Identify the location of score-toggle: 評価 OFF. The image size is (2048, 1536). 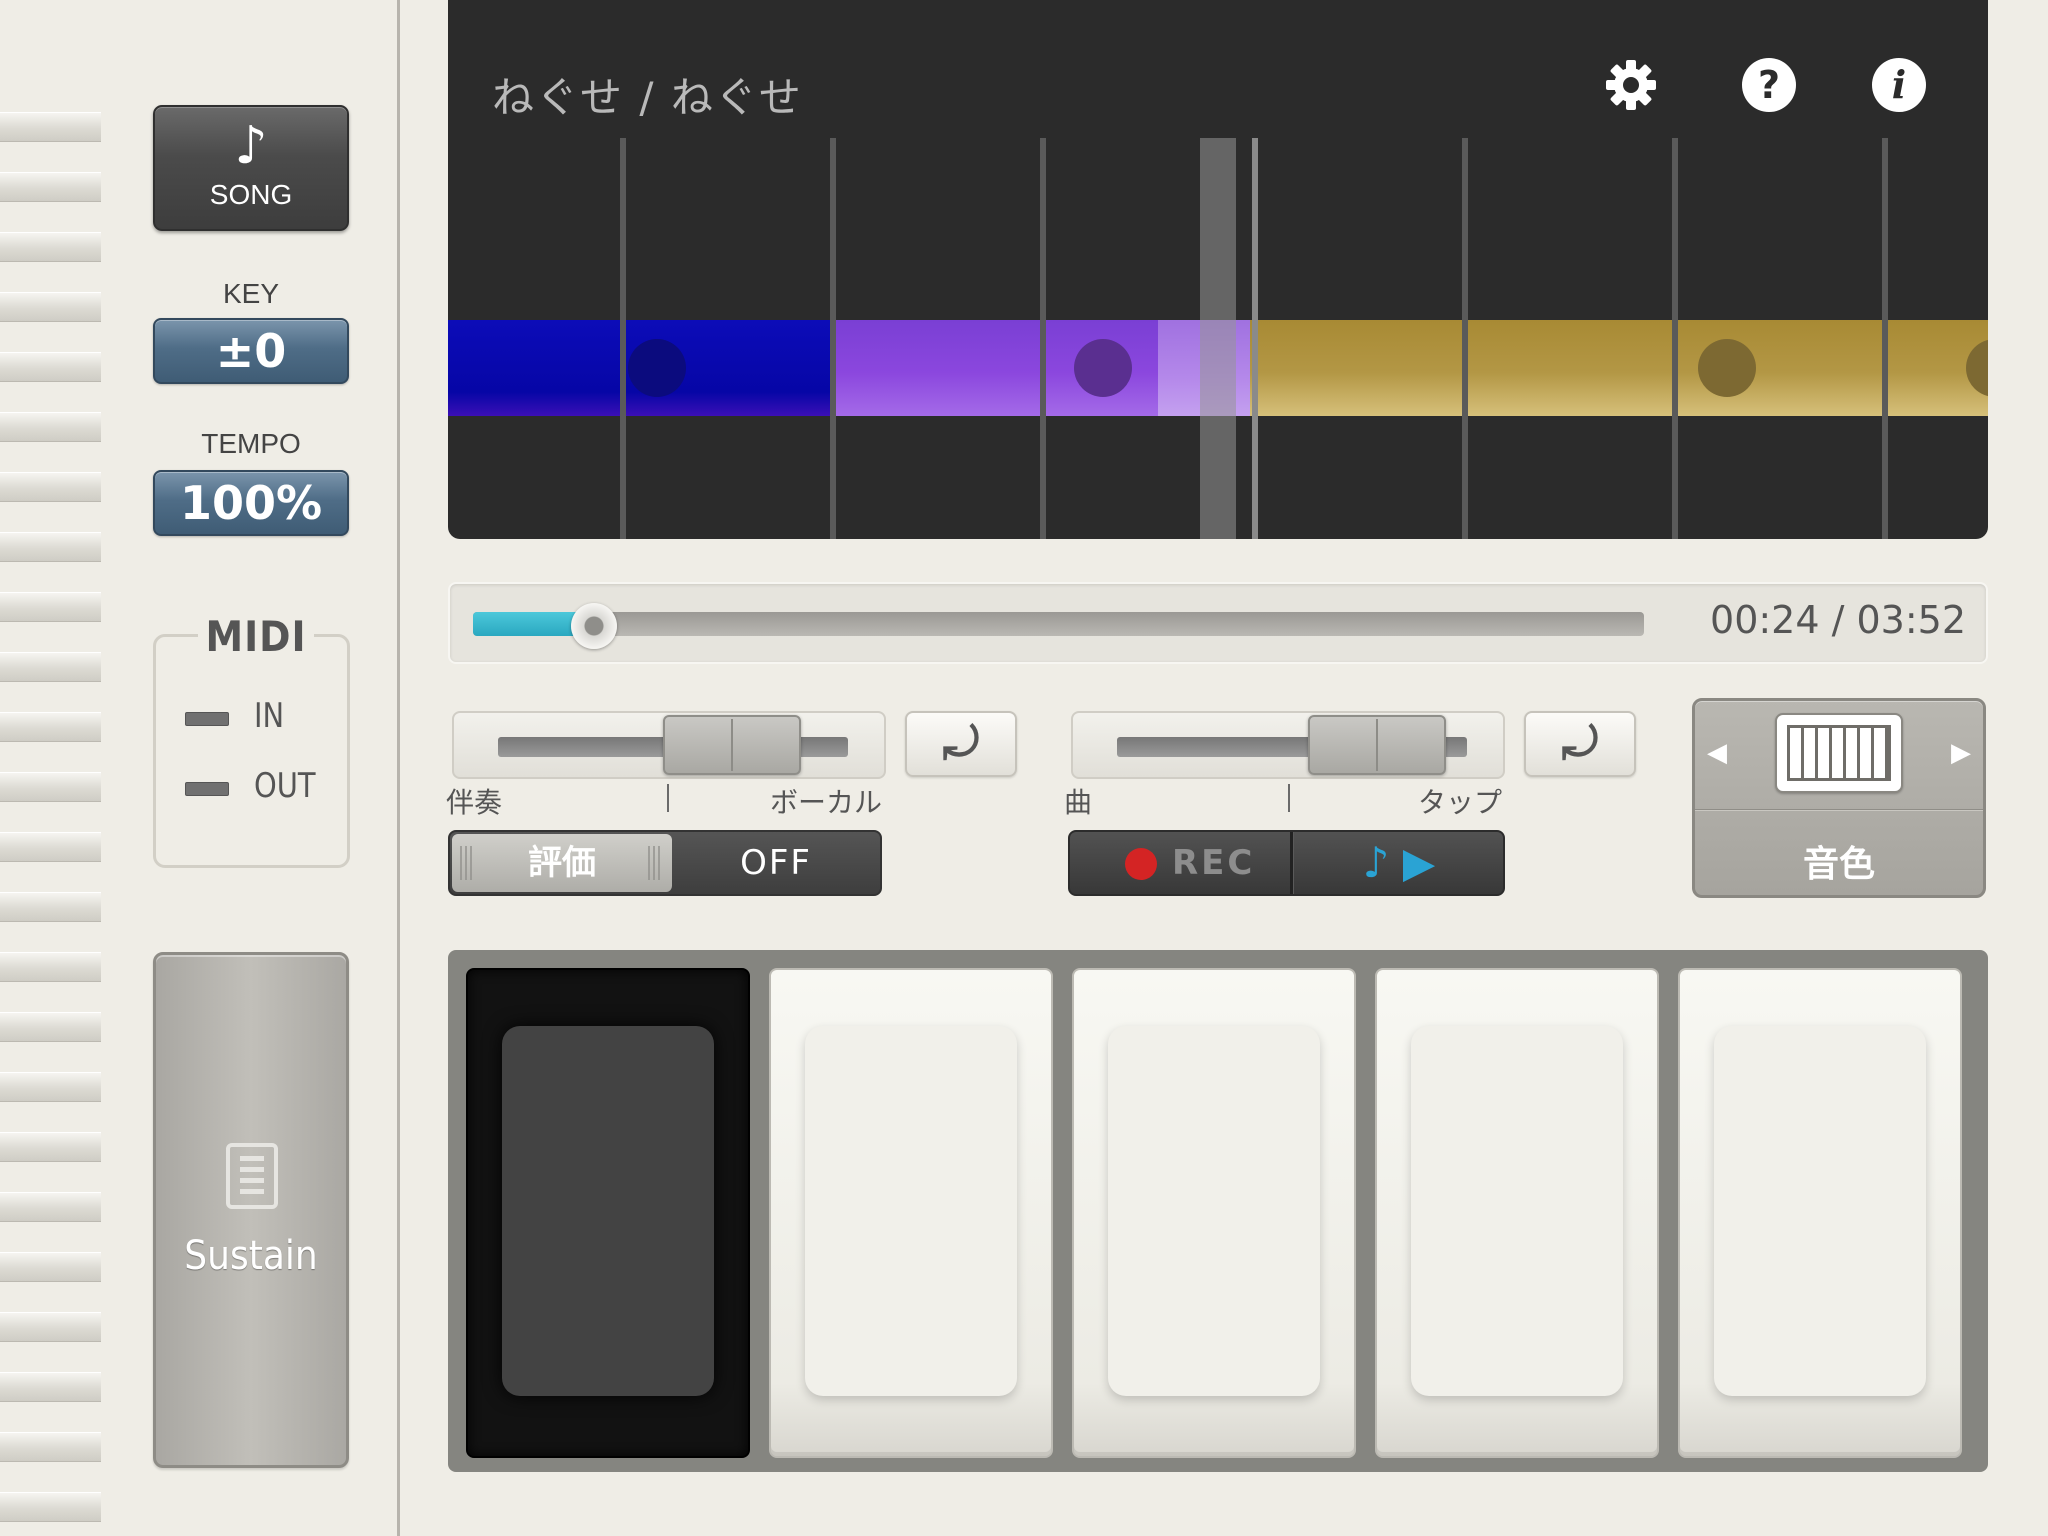
(665, 863).